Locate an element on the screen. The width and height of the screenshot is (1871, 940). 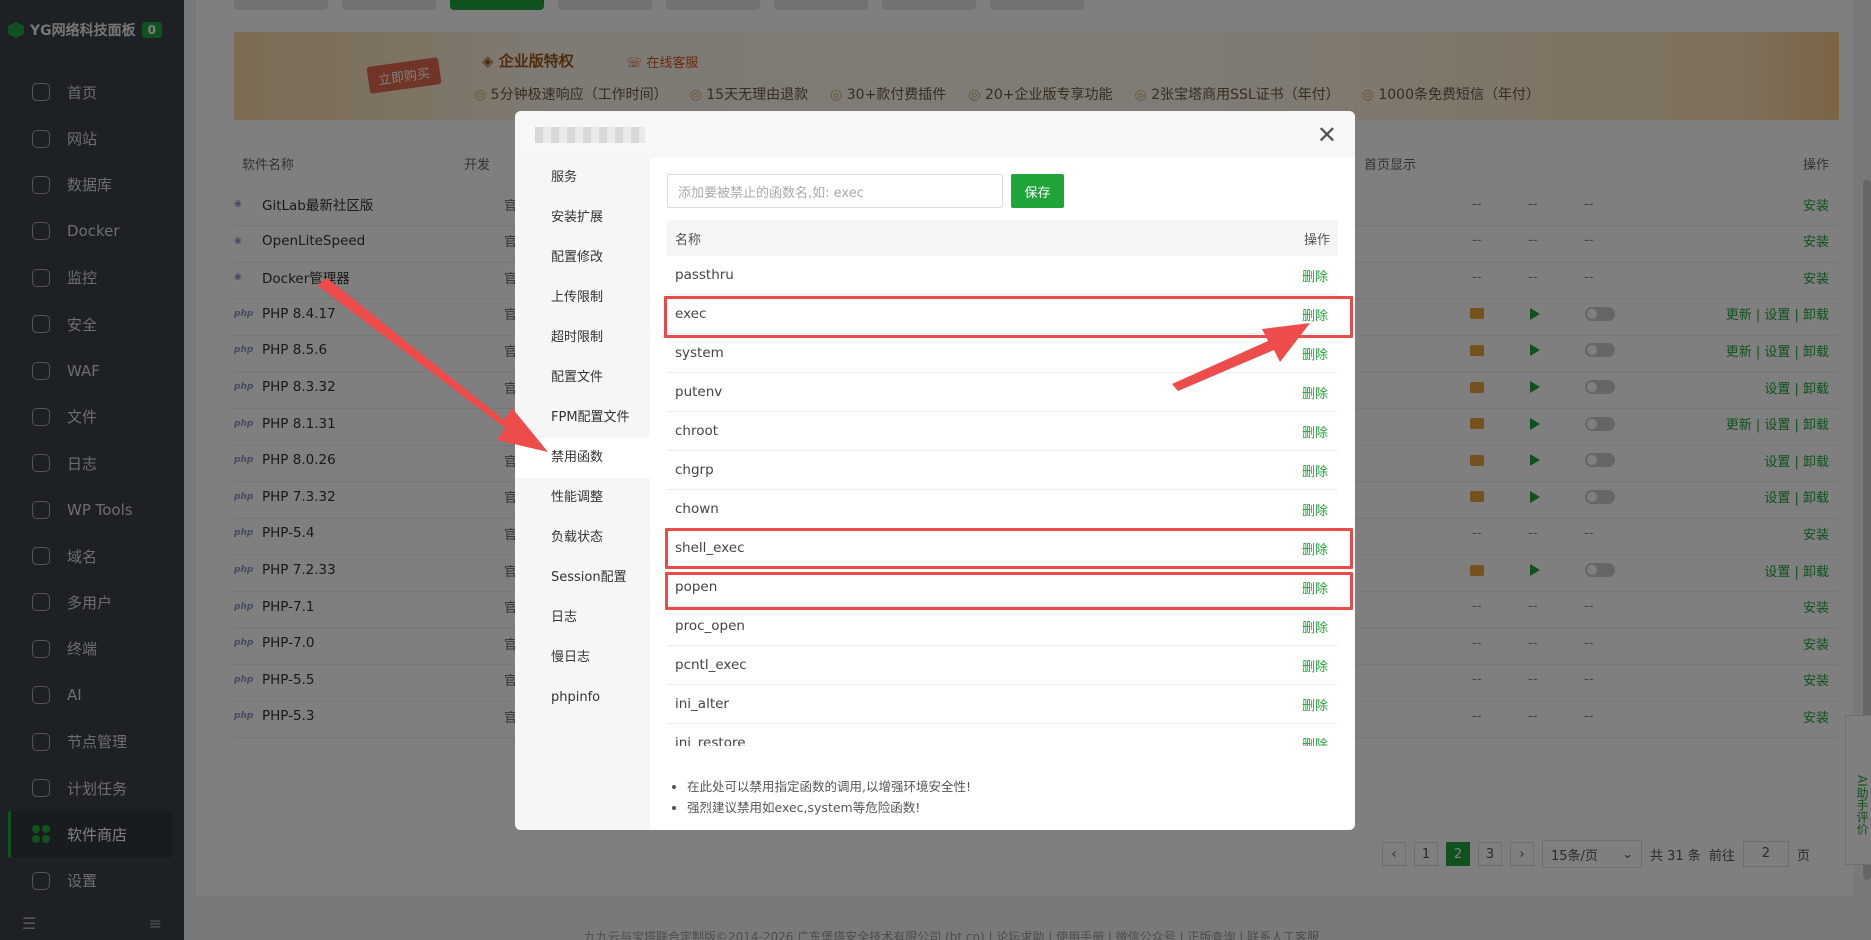
dialog-tab-11: 日志 is located at coordinates (582, 618).